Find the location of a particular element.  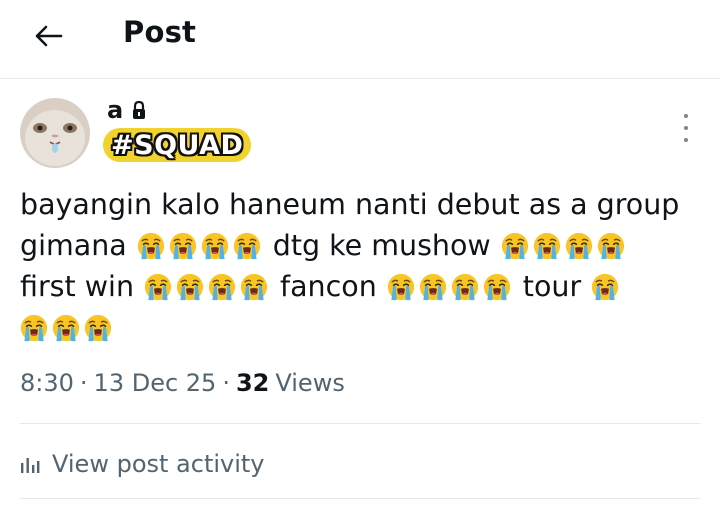

squad-badge-text: #SQUAD is located at coordinates (177, 145).